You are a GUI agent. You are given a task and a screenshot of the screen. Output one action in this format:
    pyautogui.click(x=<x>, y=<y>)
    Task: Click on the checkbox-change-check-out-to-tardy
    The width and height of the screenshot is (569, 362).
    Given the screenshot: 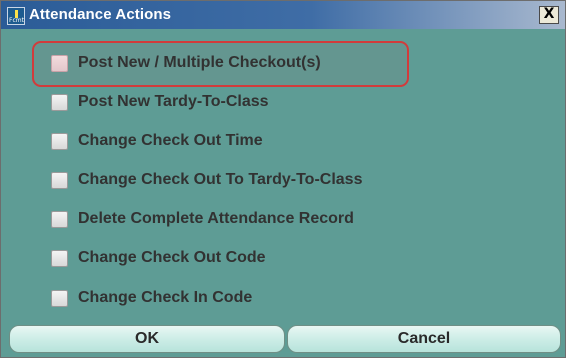 What is the action you would take?
    pyautogui.click(x=59, y=180)
    